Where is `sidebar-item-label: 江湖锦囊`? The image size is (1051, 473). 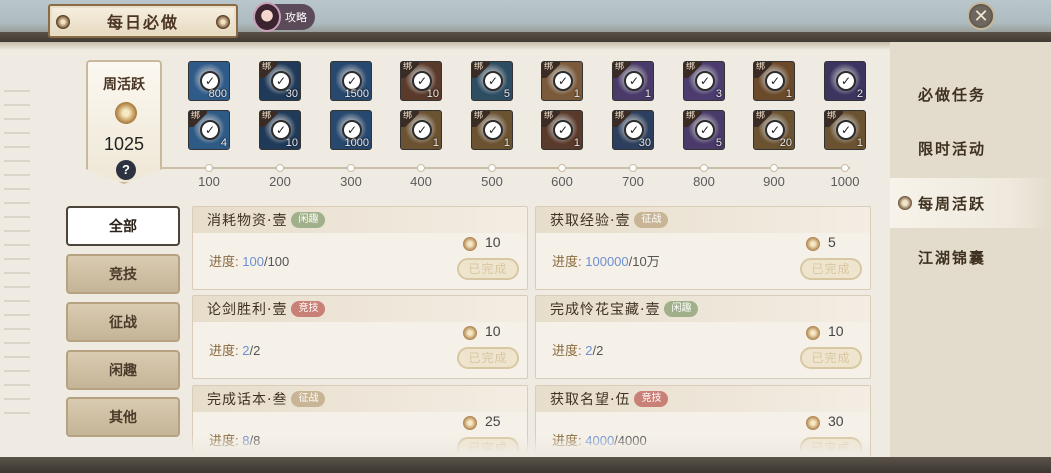
sidebar-item-label: 江湖锦囊 is located at coordinates (952, 257).